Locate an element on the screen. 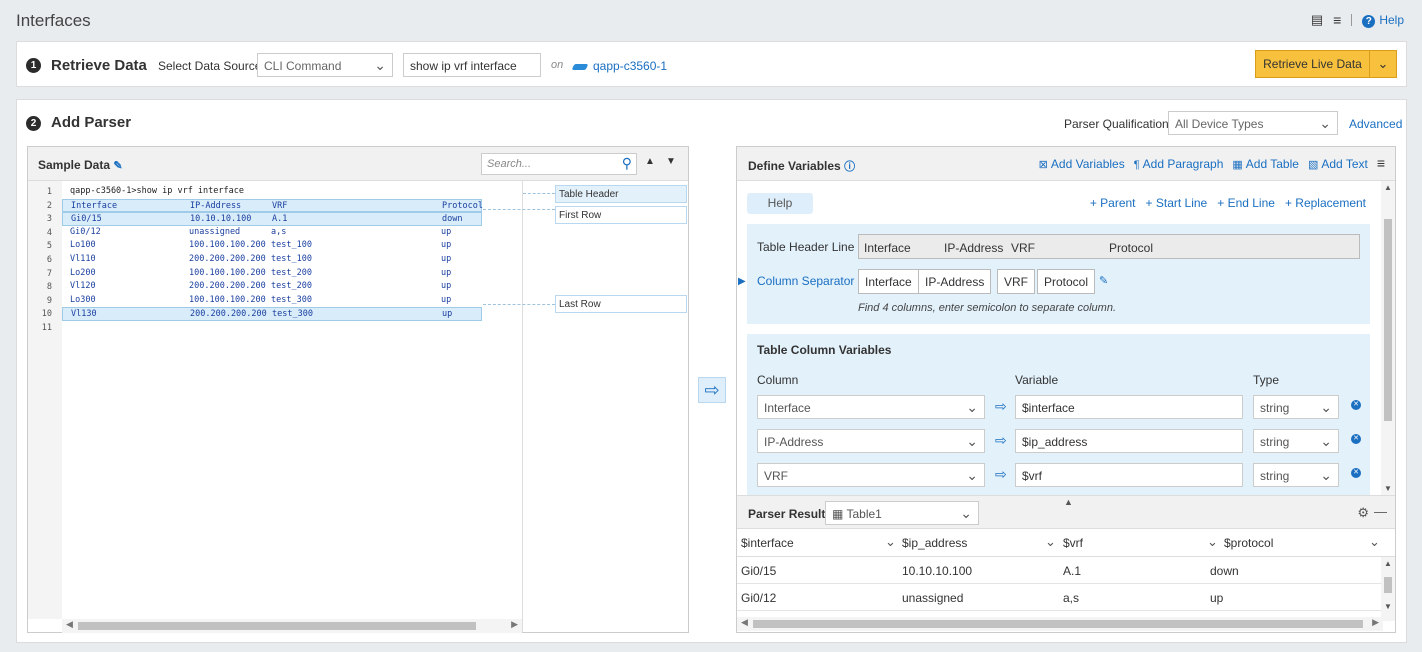  variable-input: $ip_address is located at coordinates (1129, 441).